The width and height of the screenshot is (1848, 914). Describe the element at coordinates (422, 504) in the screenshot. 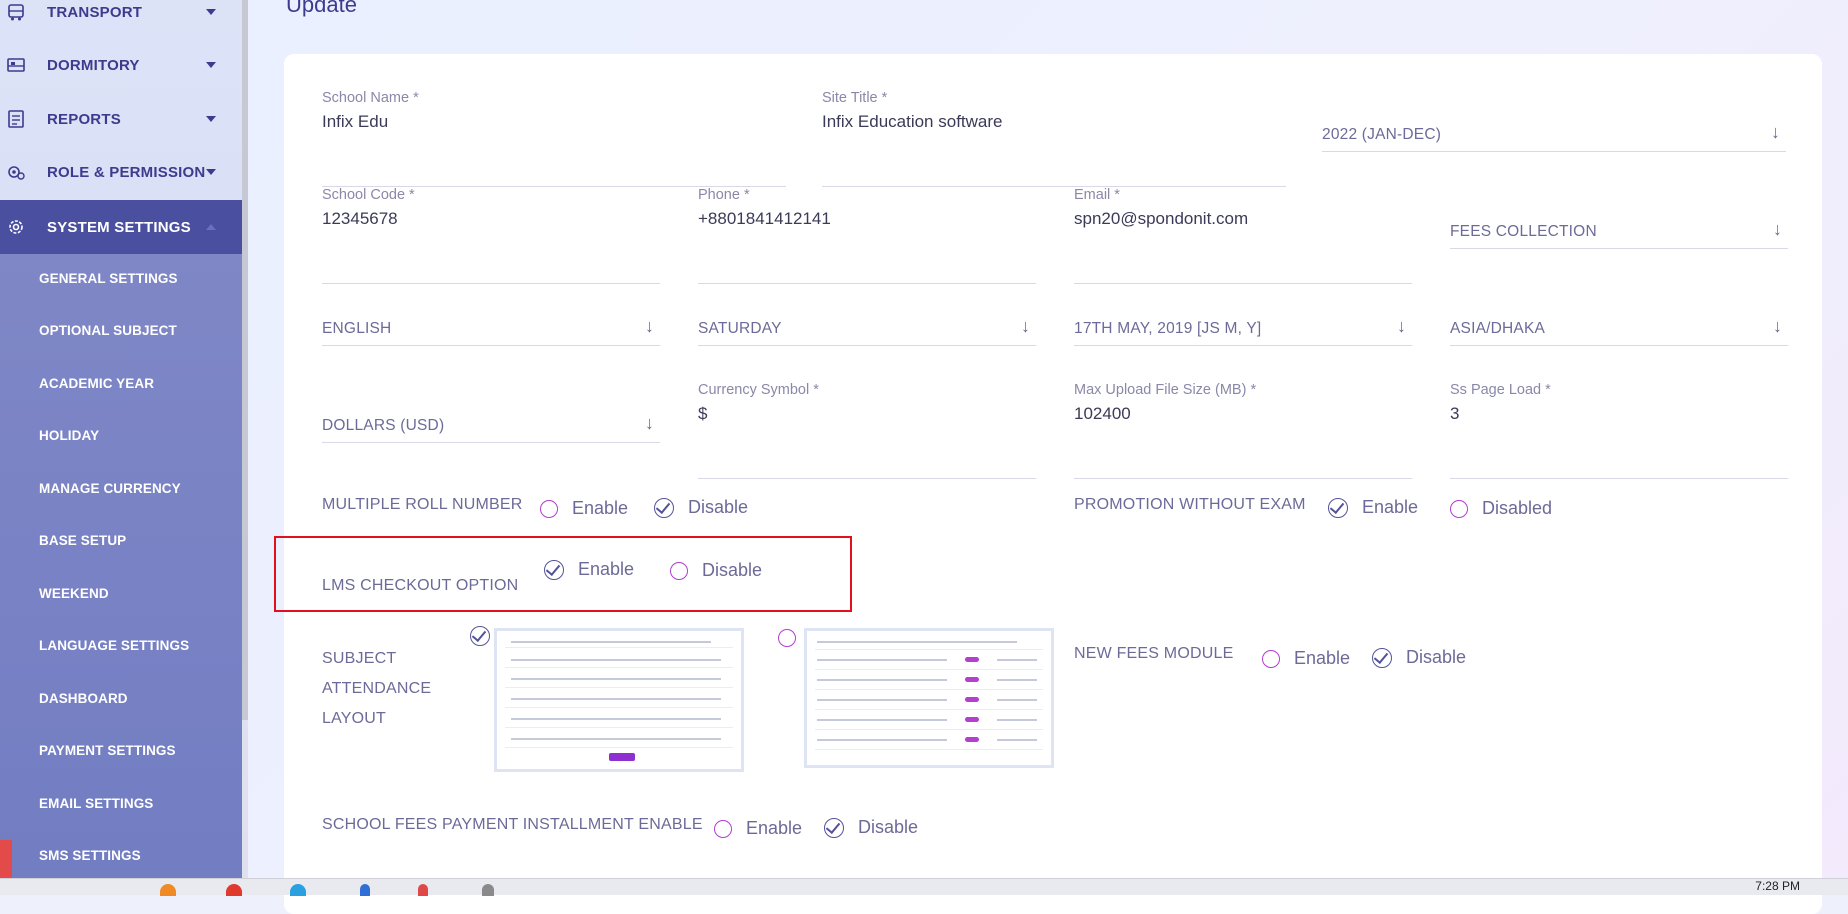

I see `multiple-roll-label: MULTIPLE ROLL NUMBER` at that location.